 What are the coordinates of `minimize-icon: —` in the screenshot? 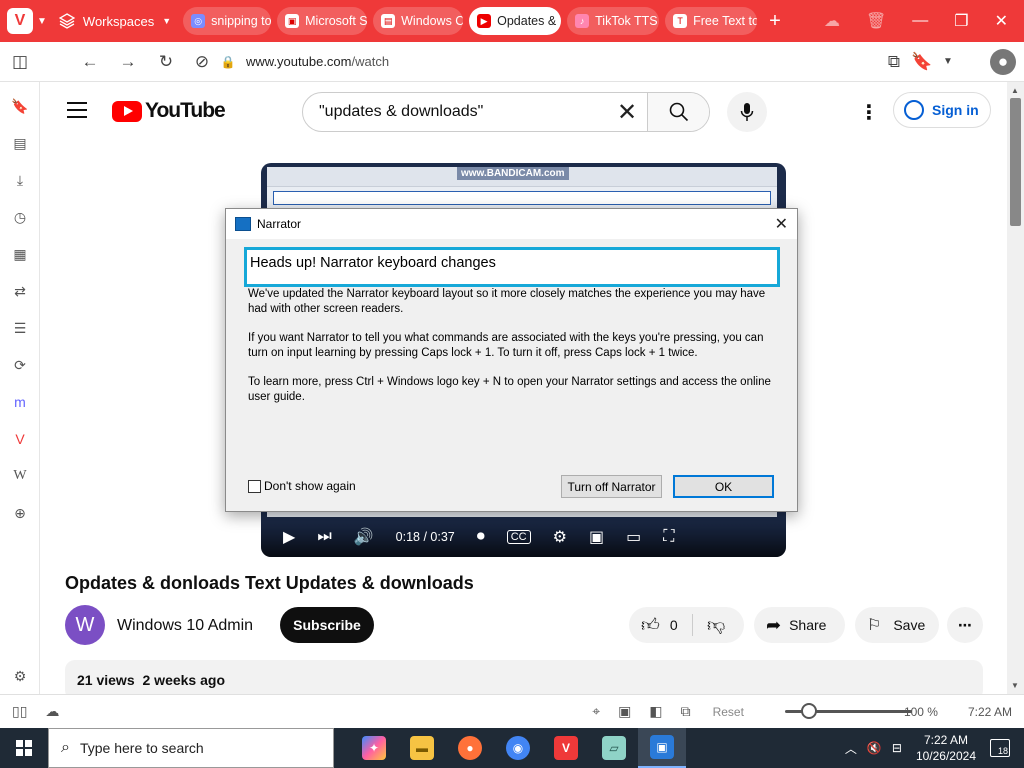 It's located at (920, 21).